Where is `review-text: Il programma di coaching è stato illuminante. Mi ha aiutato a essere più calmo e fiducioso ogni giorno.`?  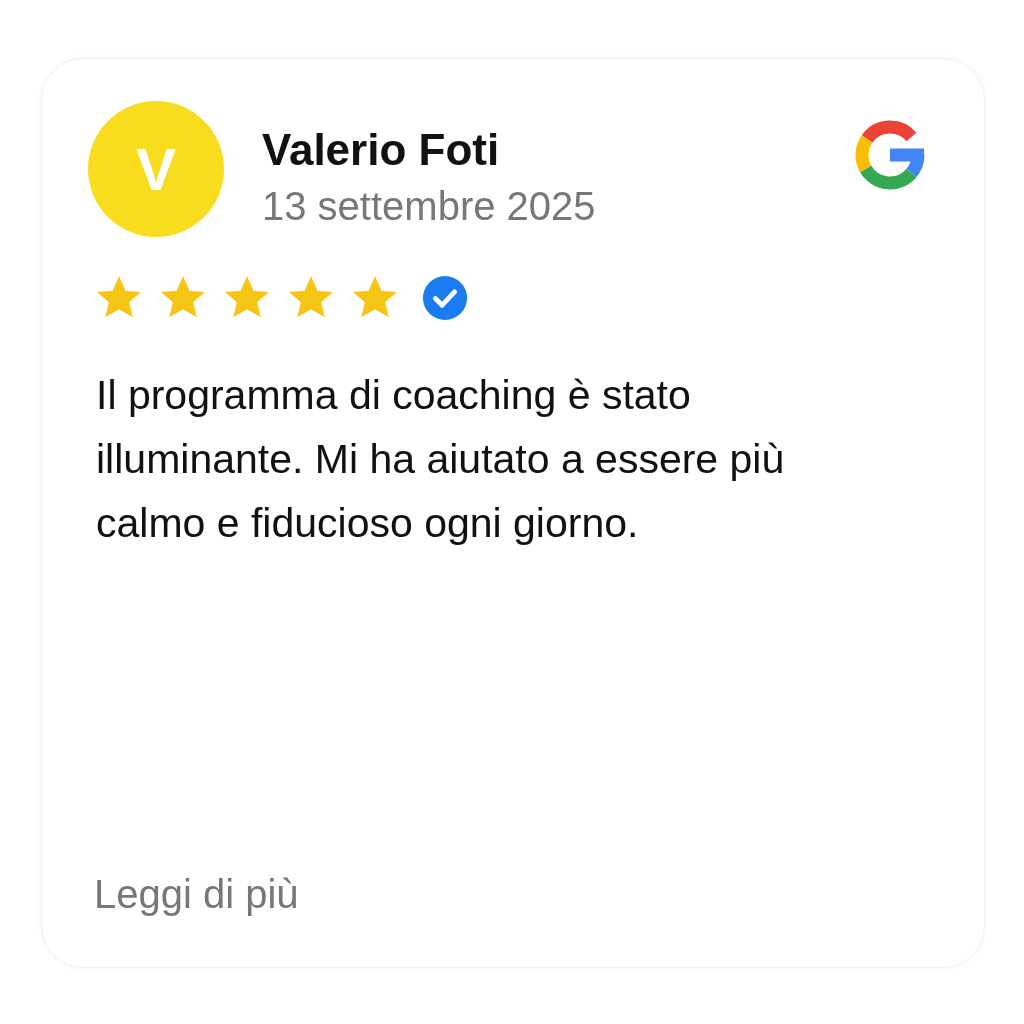 review-text: Il programma di coaching è stato illuminante. Mi ha aiutato a essere più calmo e fiducioso ogni giorno. is located at coordinates (441, 459).